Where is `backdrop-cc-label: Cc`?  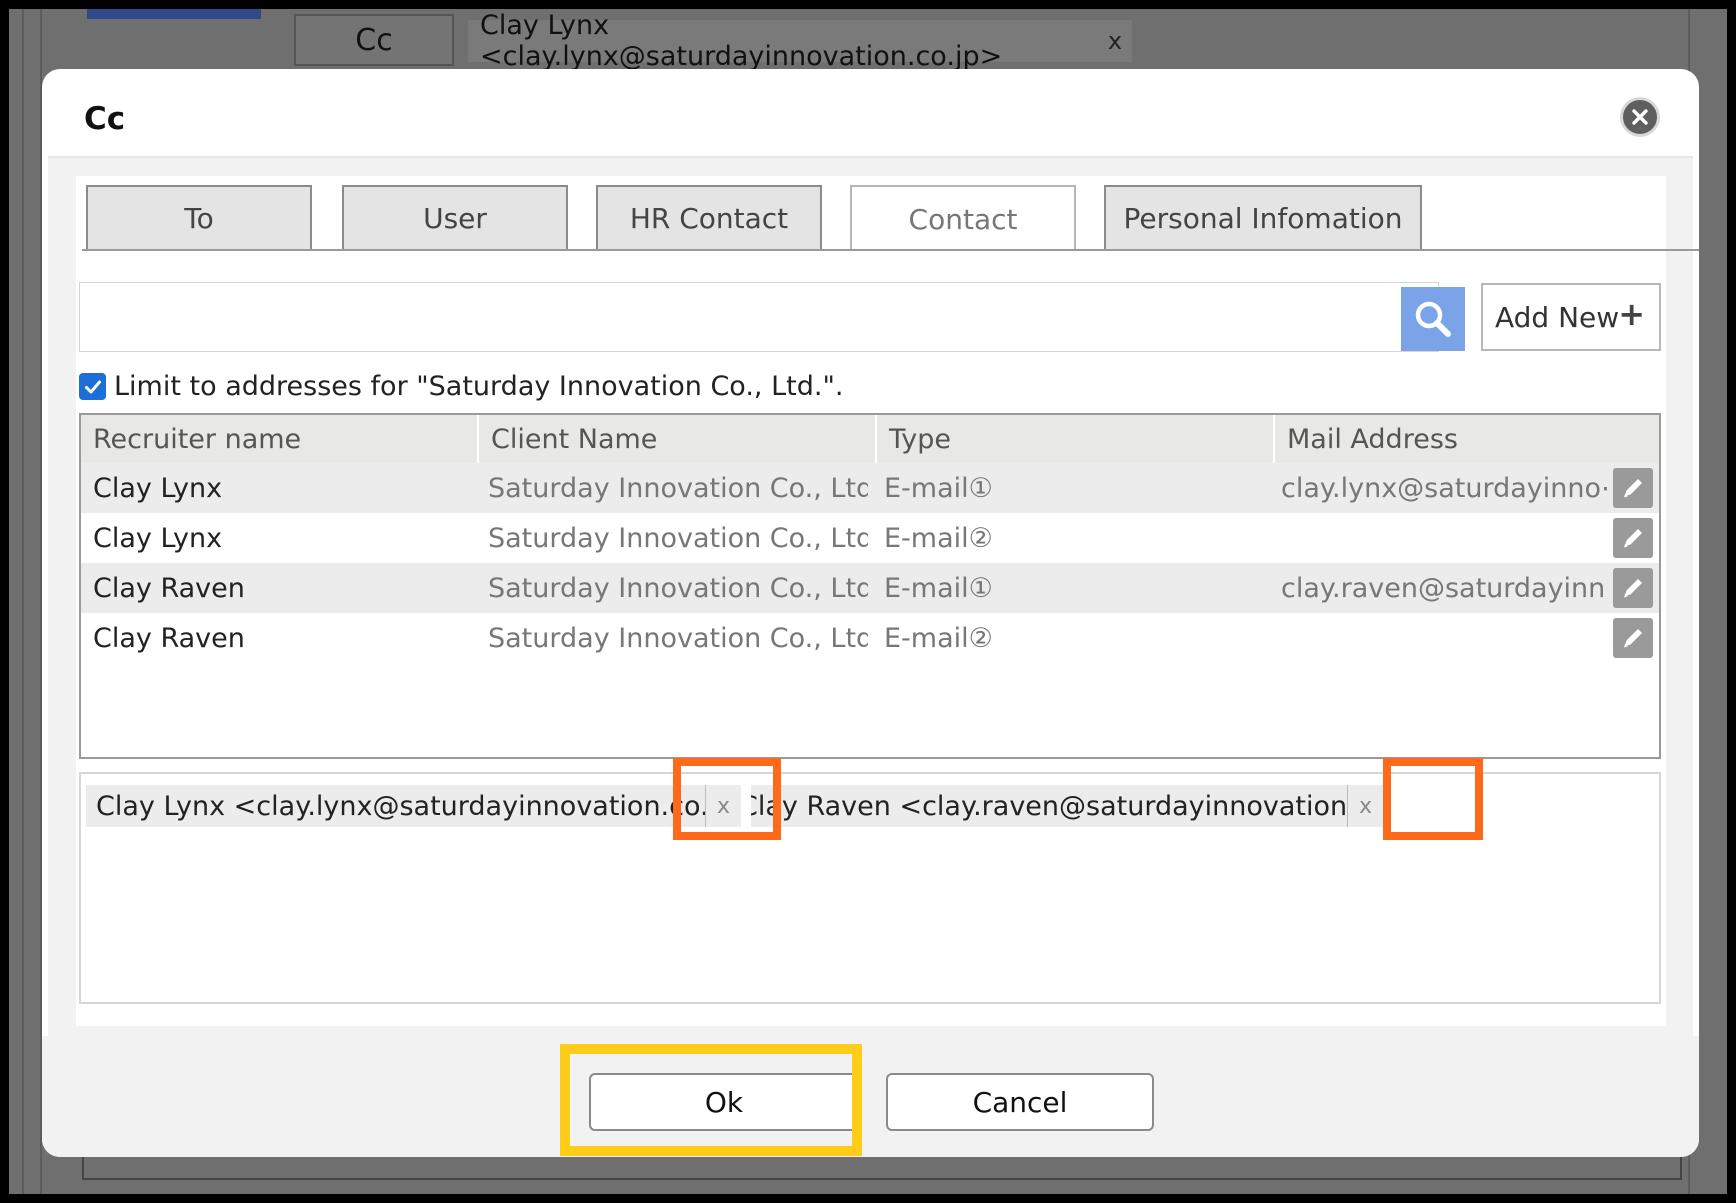 backdrop-cc-label: Cc is located at coordinates (374, 40).